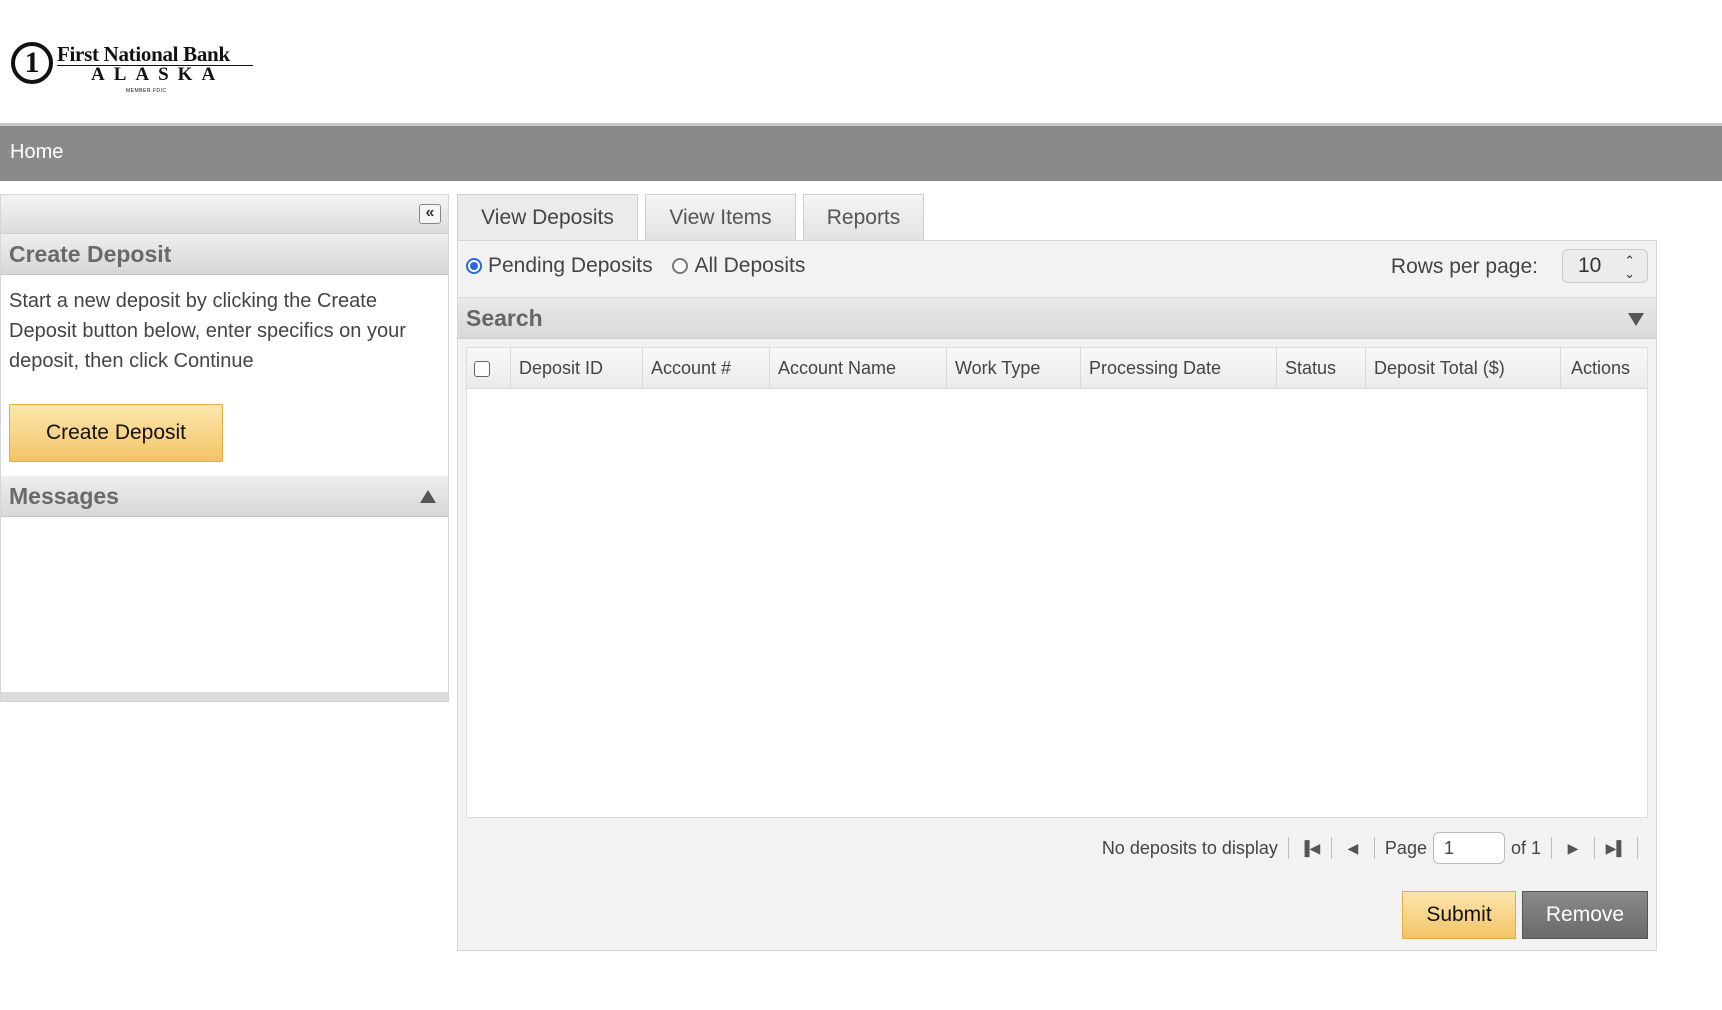  Describe the element at coordinates (64, 496) in the screenshot. I see `messages-title: Messages` at that location.